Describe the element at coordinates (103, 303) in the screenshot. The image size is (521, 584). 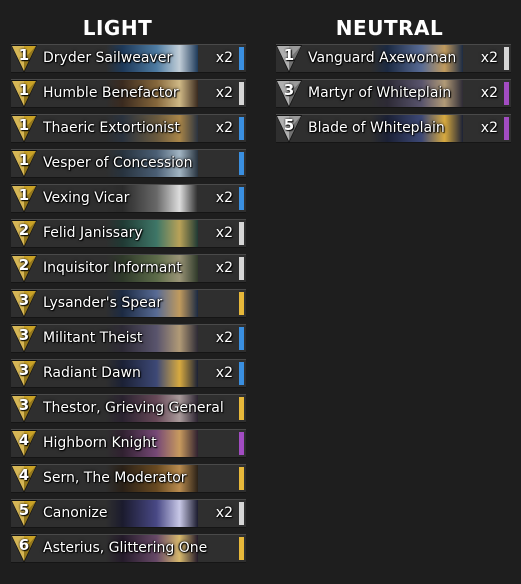
I see `card-name: Lysander's Spear` at that location.